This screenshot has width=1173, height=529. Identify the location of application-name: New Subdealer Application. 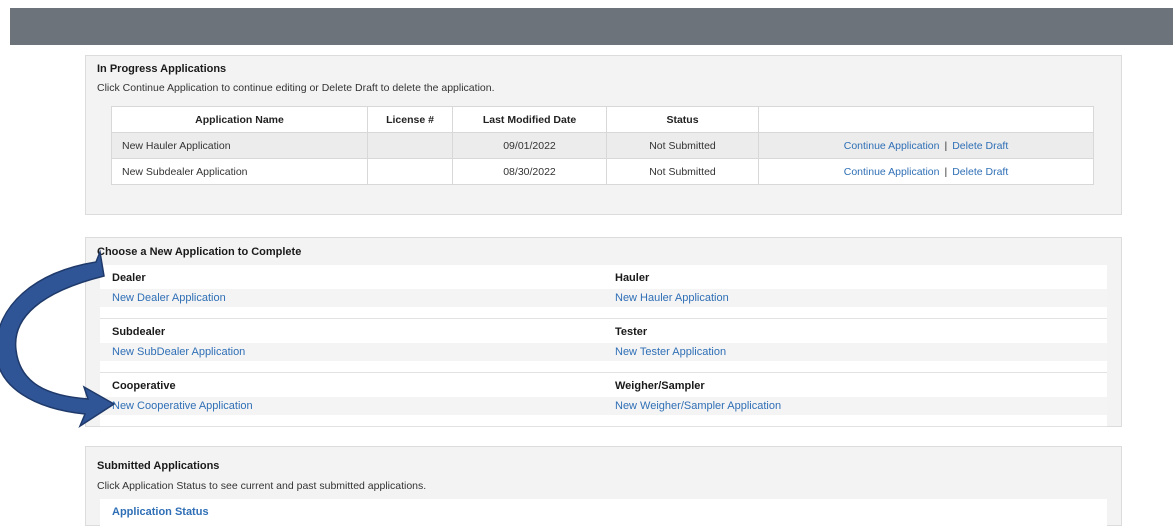
(239, 171).